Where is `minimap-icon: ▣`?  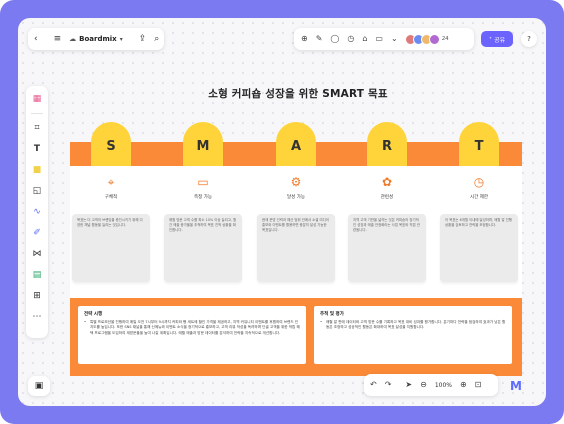 minimap-icon: ▣ is located at coordinates (39, 385).